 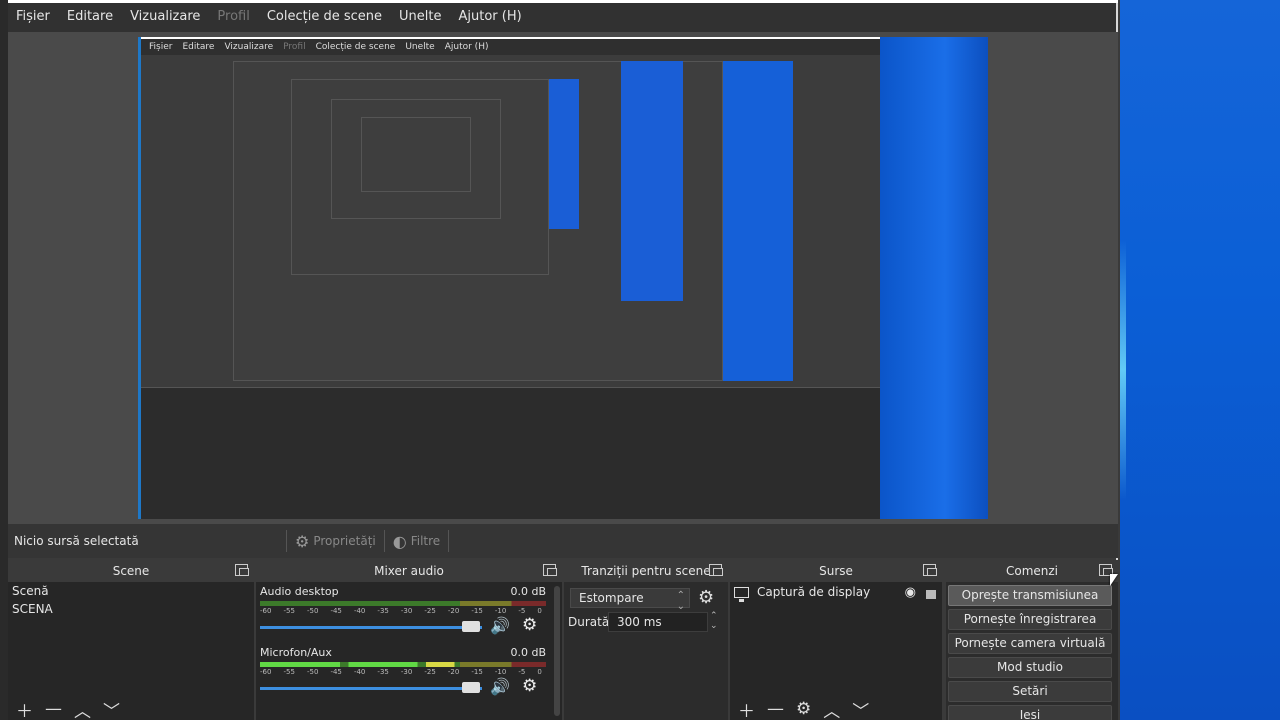 I want to click on source-name: Captură de display, so click(x=814, y=592).